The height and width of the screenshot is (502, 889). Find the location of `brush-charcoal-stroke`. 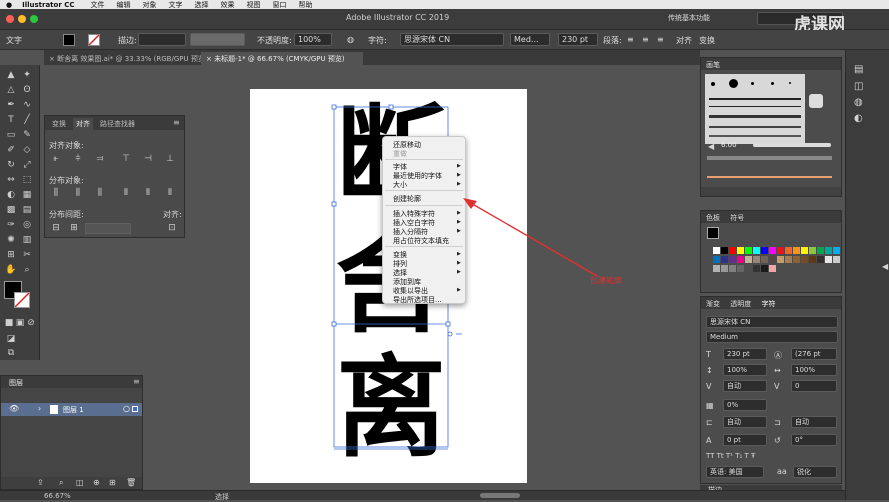

brush-charcoal-stroke is located at coordinates (792, 145).